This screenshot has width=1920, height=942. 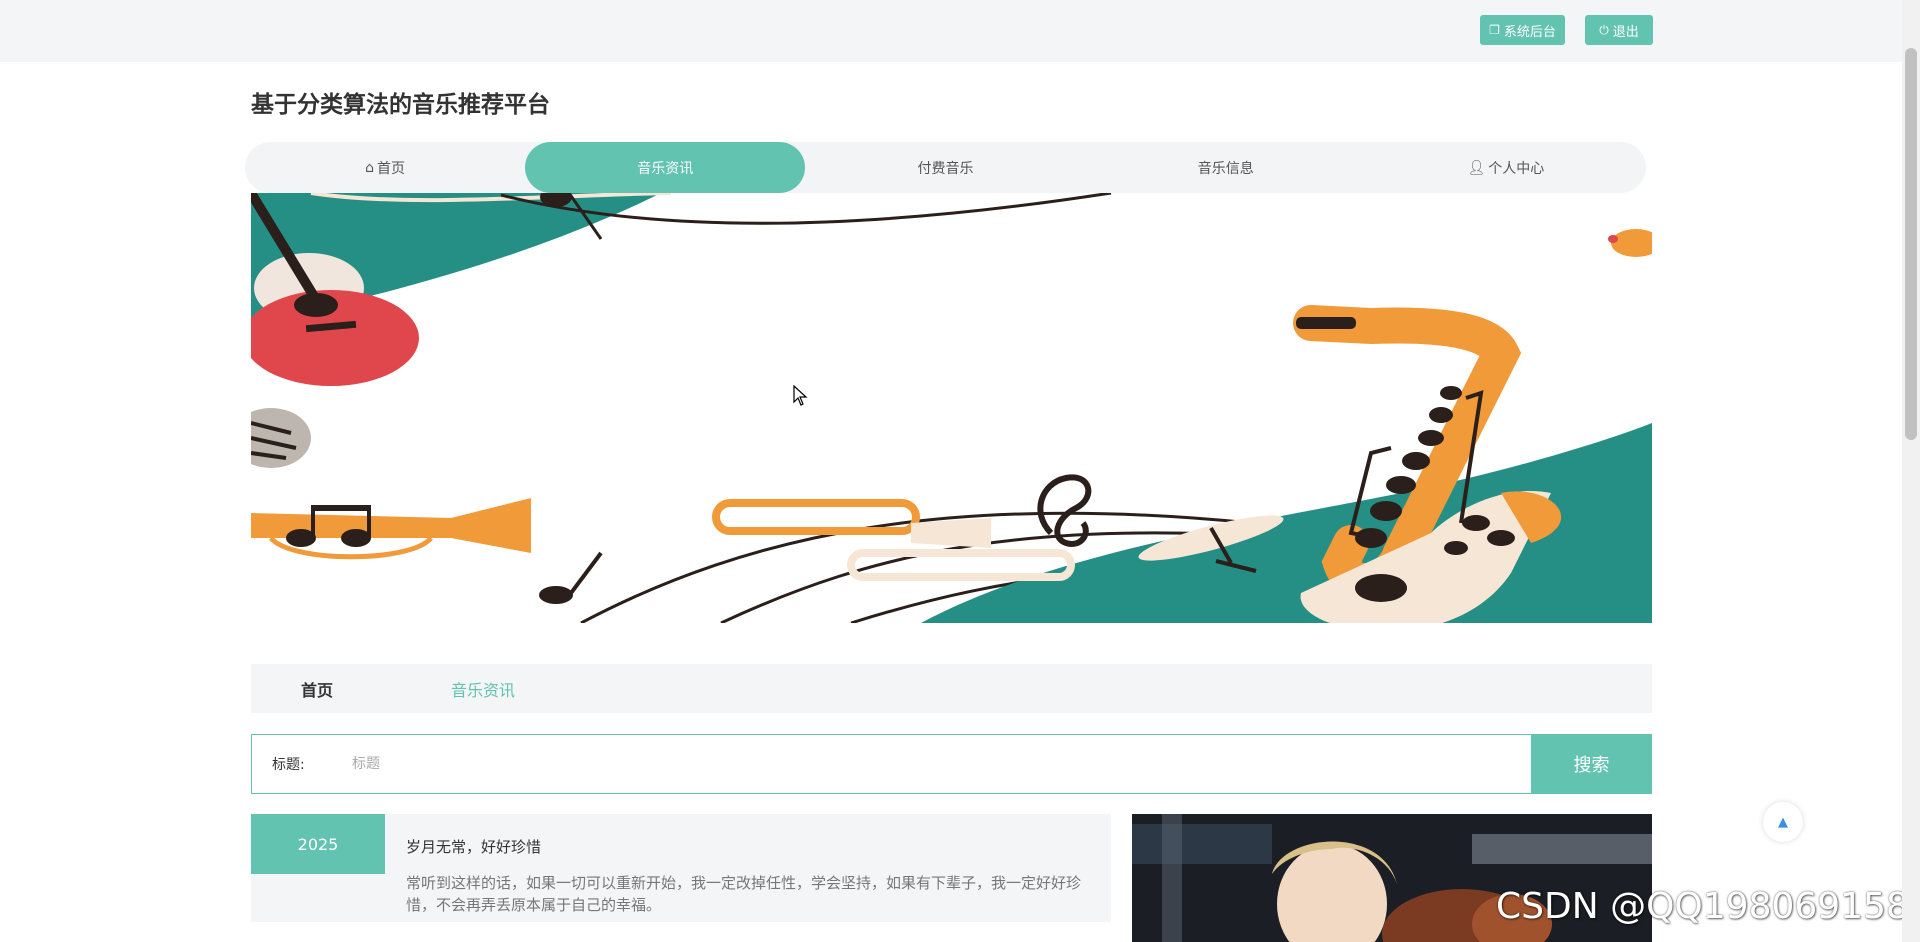 What do you see at coordinates (391, 168) in the screenshot?
I see `nav-item-label: 首页` at bounding box center [391, 168].